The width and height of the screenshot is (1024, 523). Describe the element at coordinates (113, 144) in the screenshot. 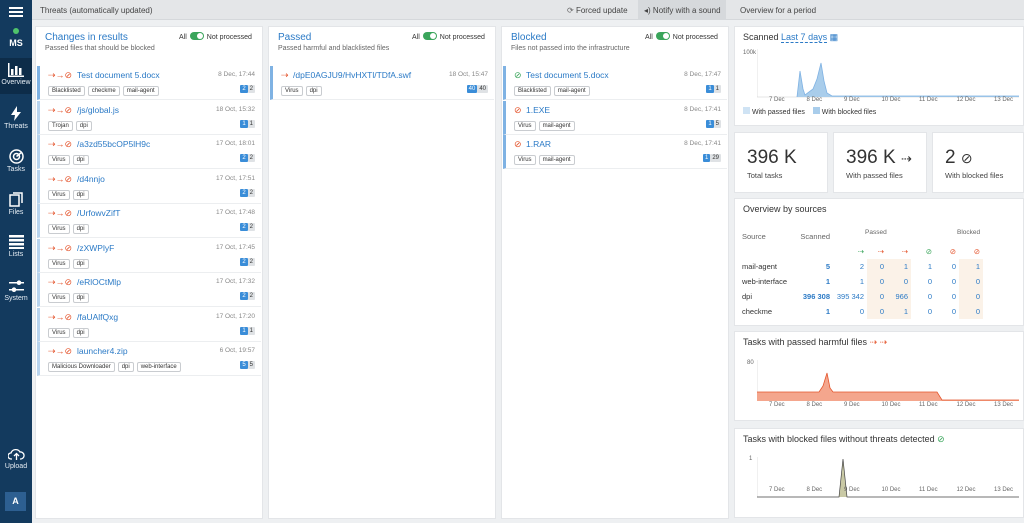

I see `file-name: /a3zd55bcOP5lH9c` at that location.